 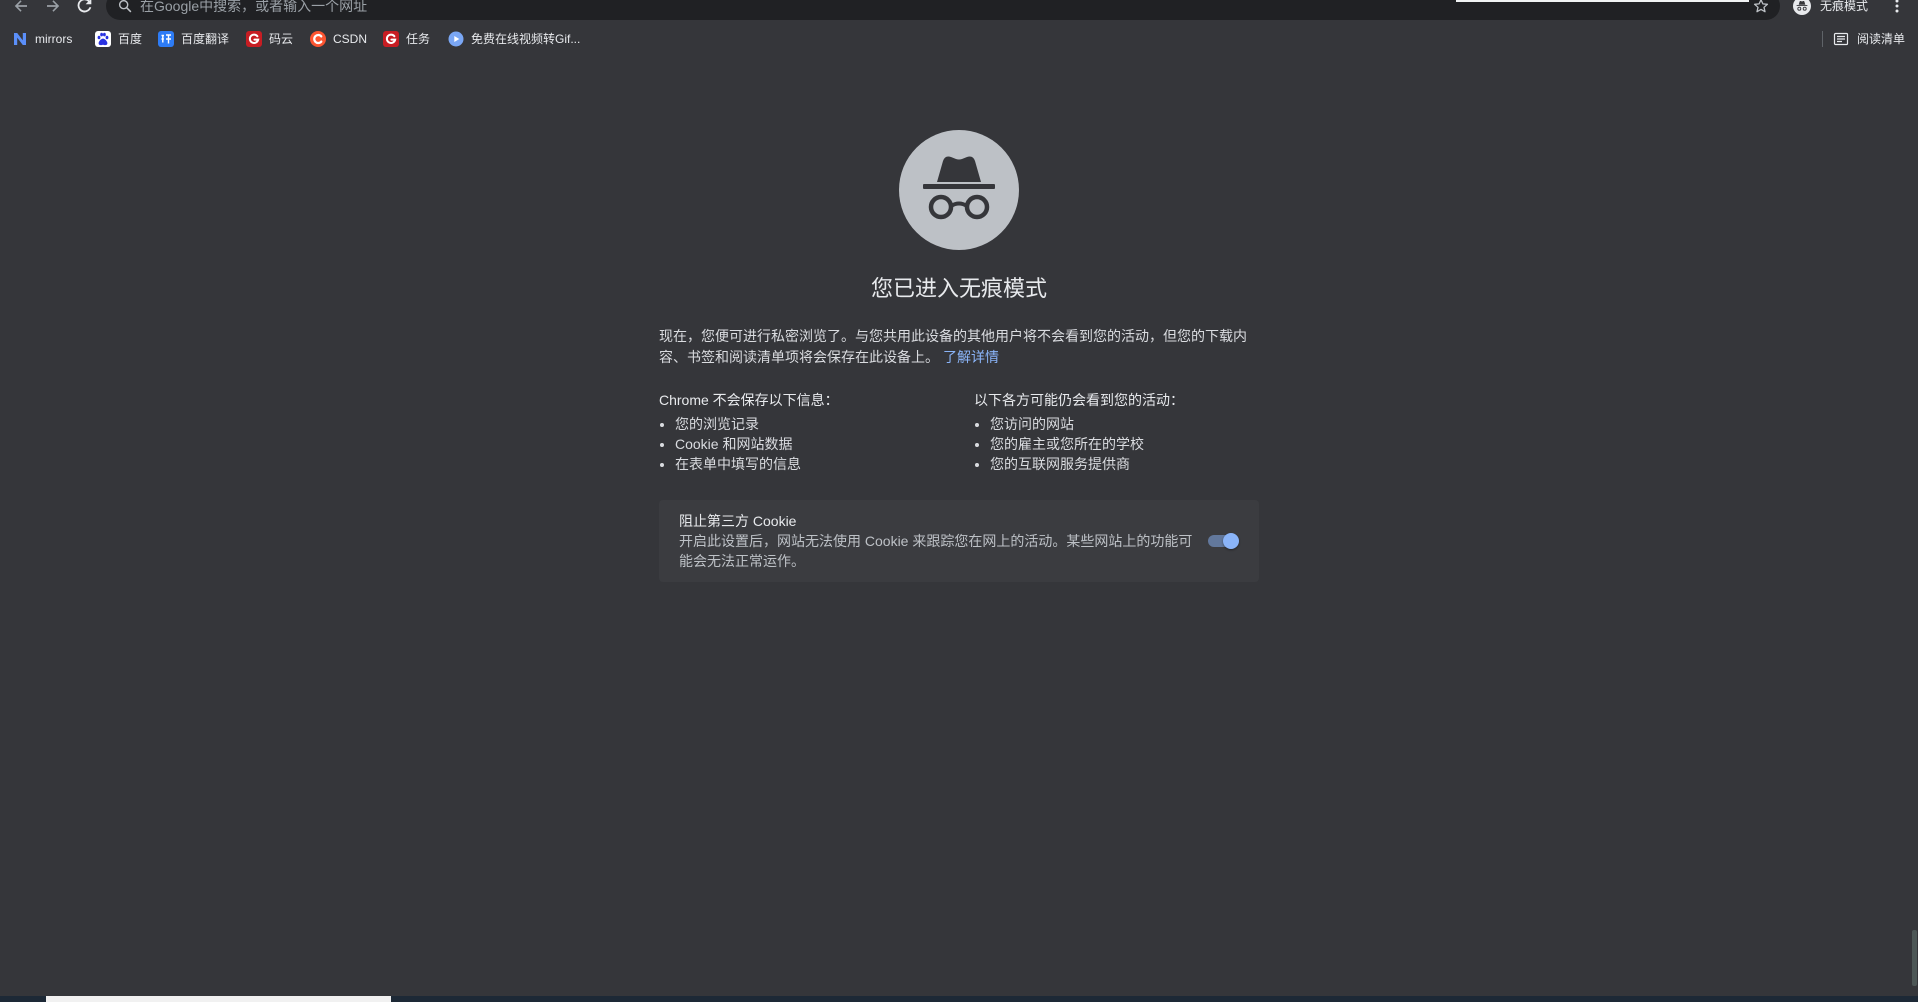 I want to click on list-item: 您的互联网服务提供商, so click(x=1124, y=464).